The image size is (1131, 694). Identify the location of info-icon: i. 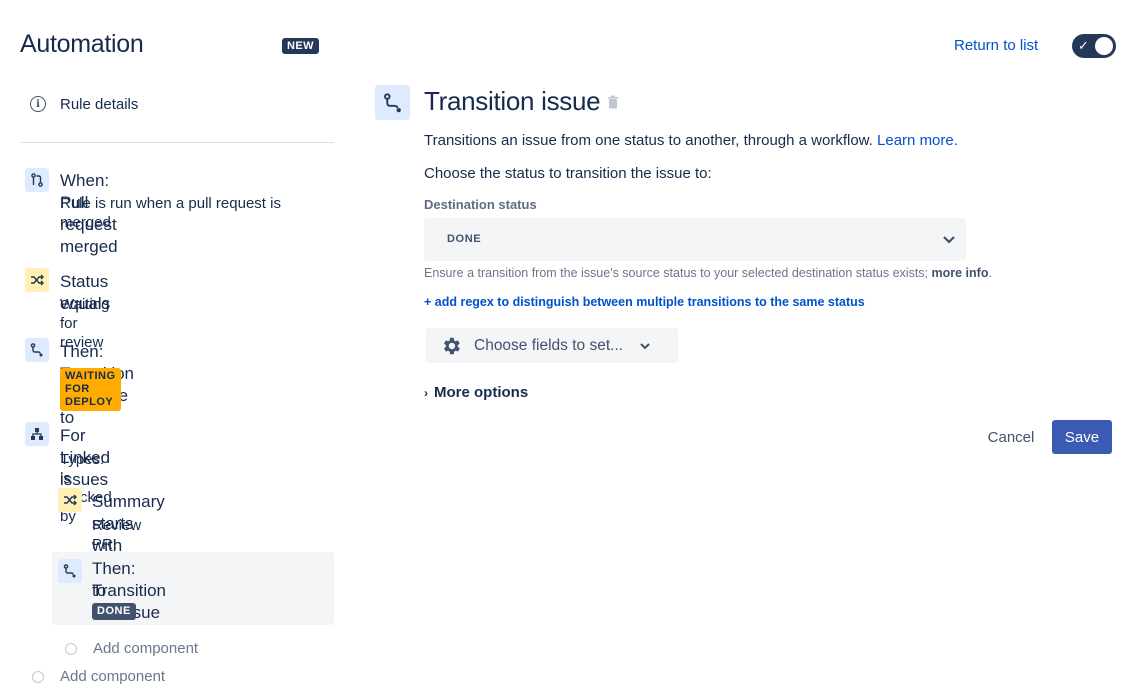
(38, 104).